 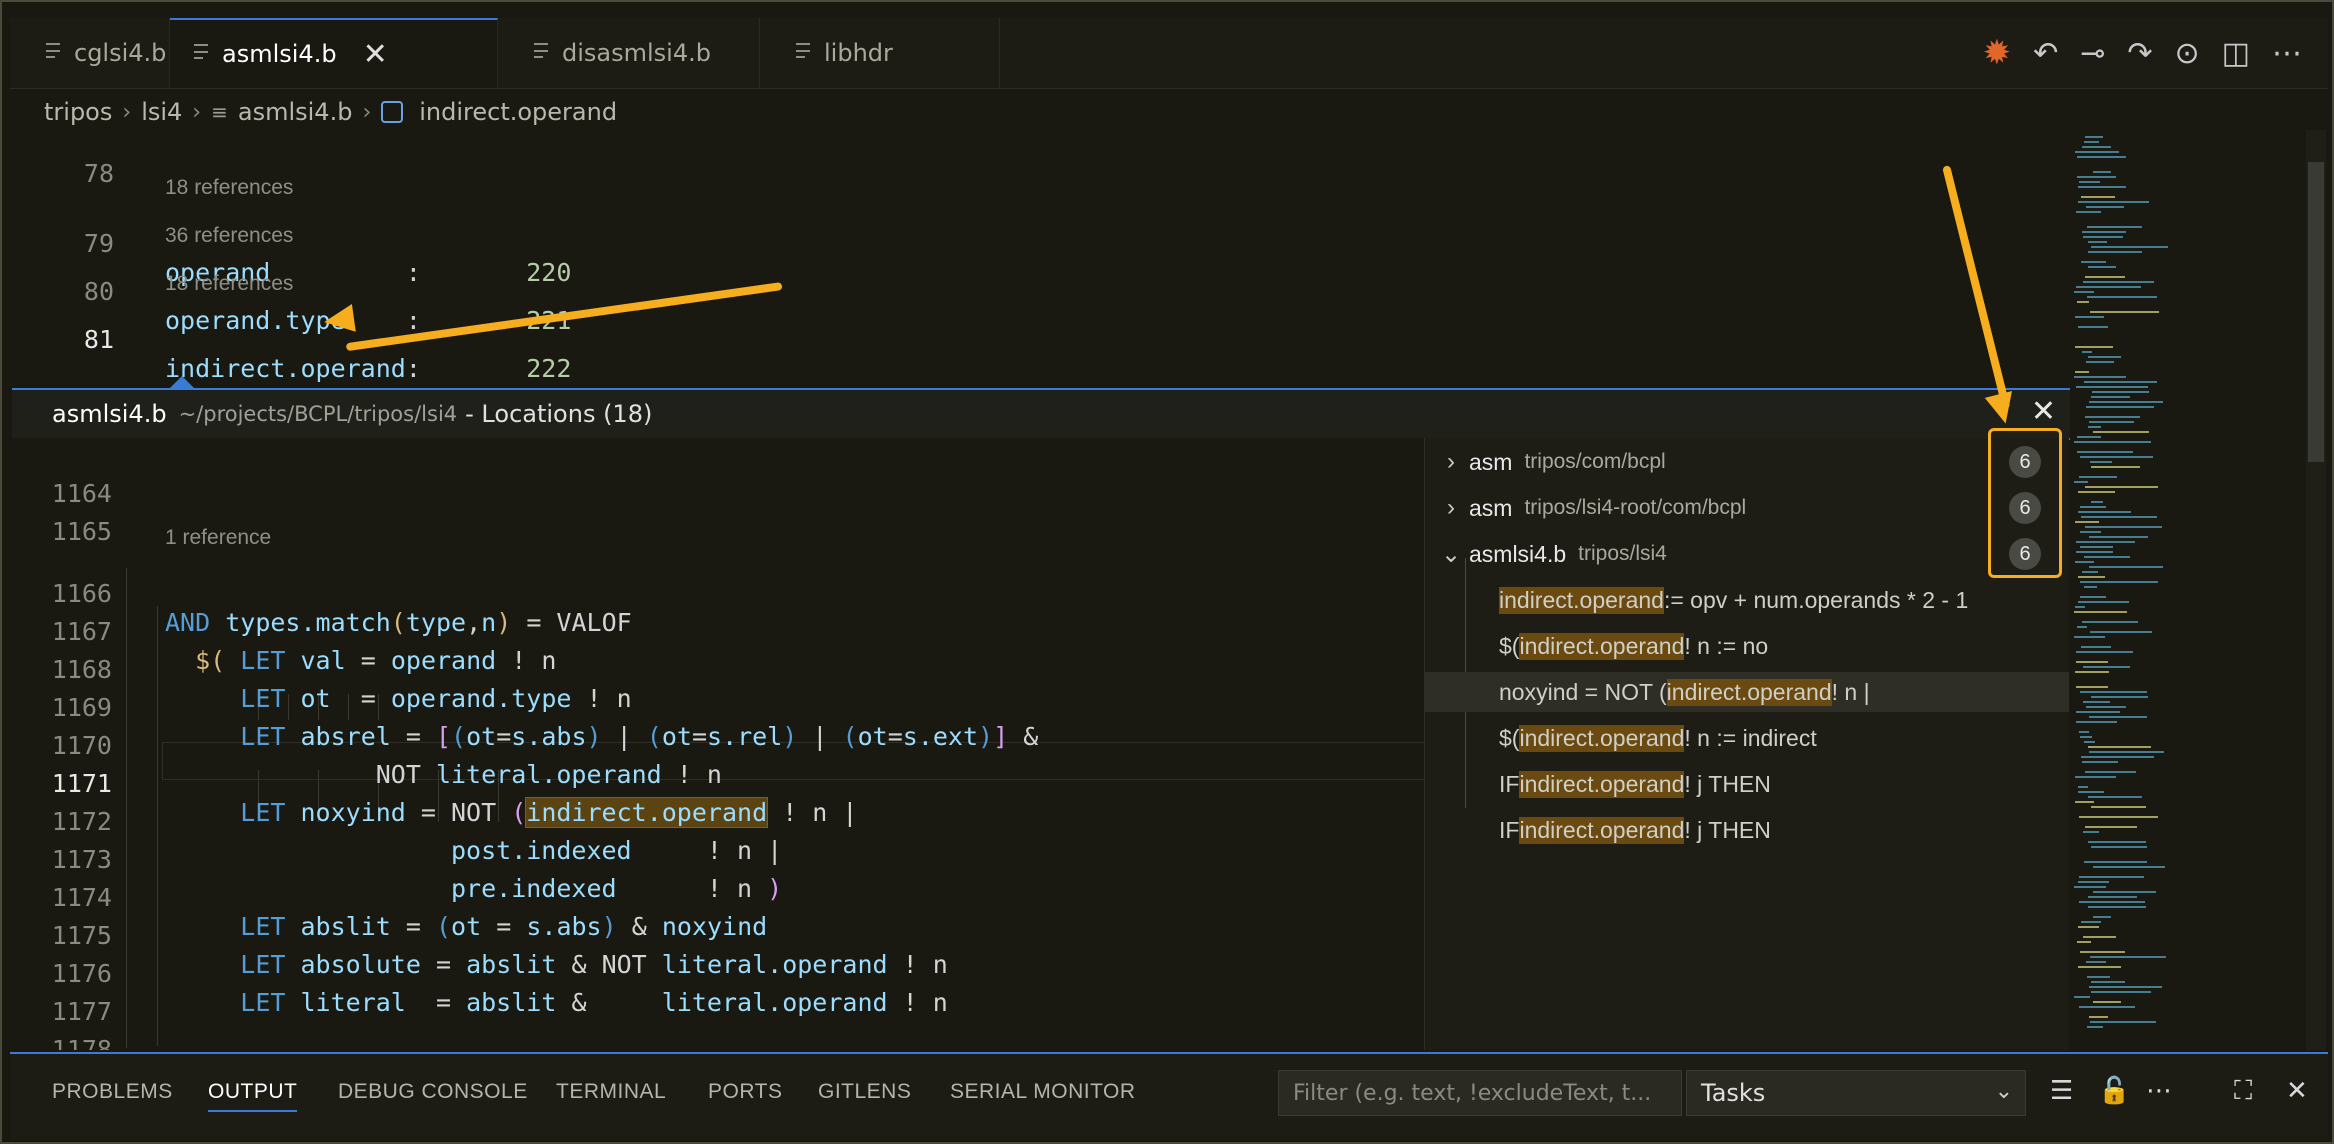 What do you see at coordinates (2139, 53) in the screenshot?
I see `go-forward-icon: ↷` at bounding box center [2139, 53].